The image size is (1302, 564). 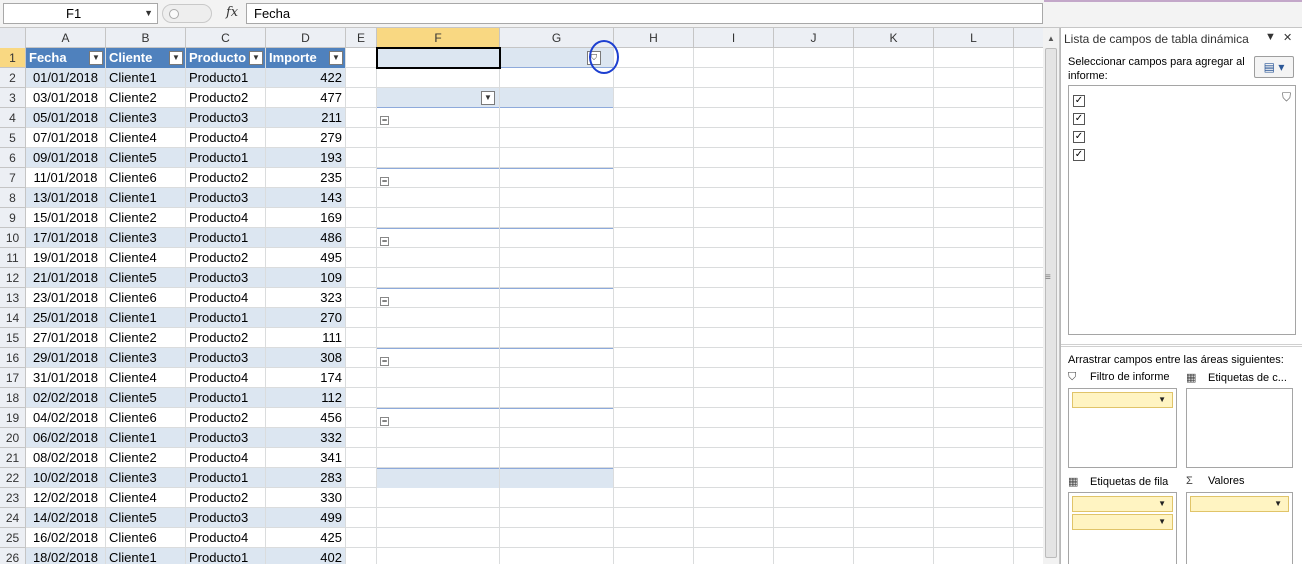 I want to click on row-header: 24, so click(x=13, y=518).